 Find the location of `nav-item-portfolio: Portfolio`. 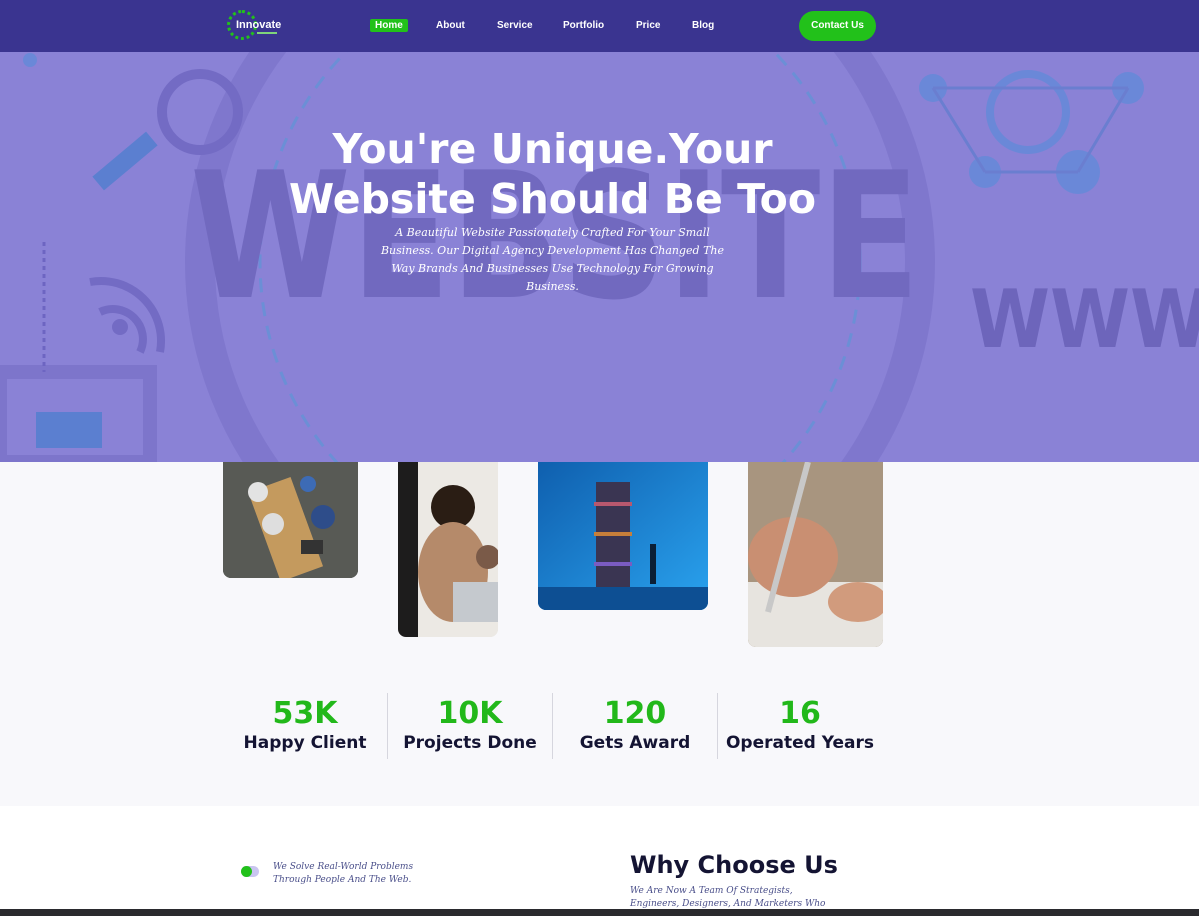

nav-item-portfolio: Portfolio is located at coordinates (583, 25).